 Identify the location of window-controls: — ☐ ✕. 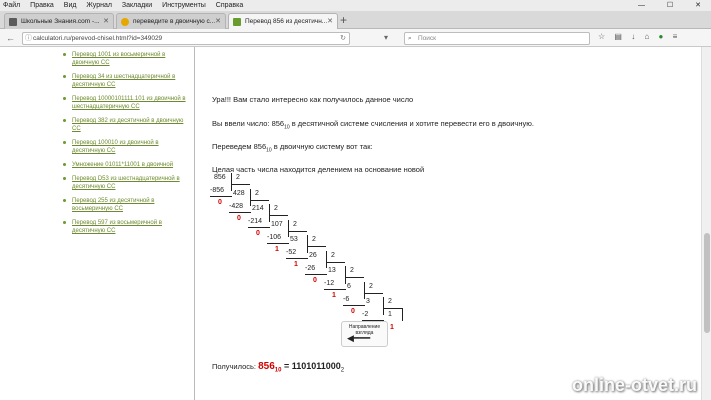
(667, 5).